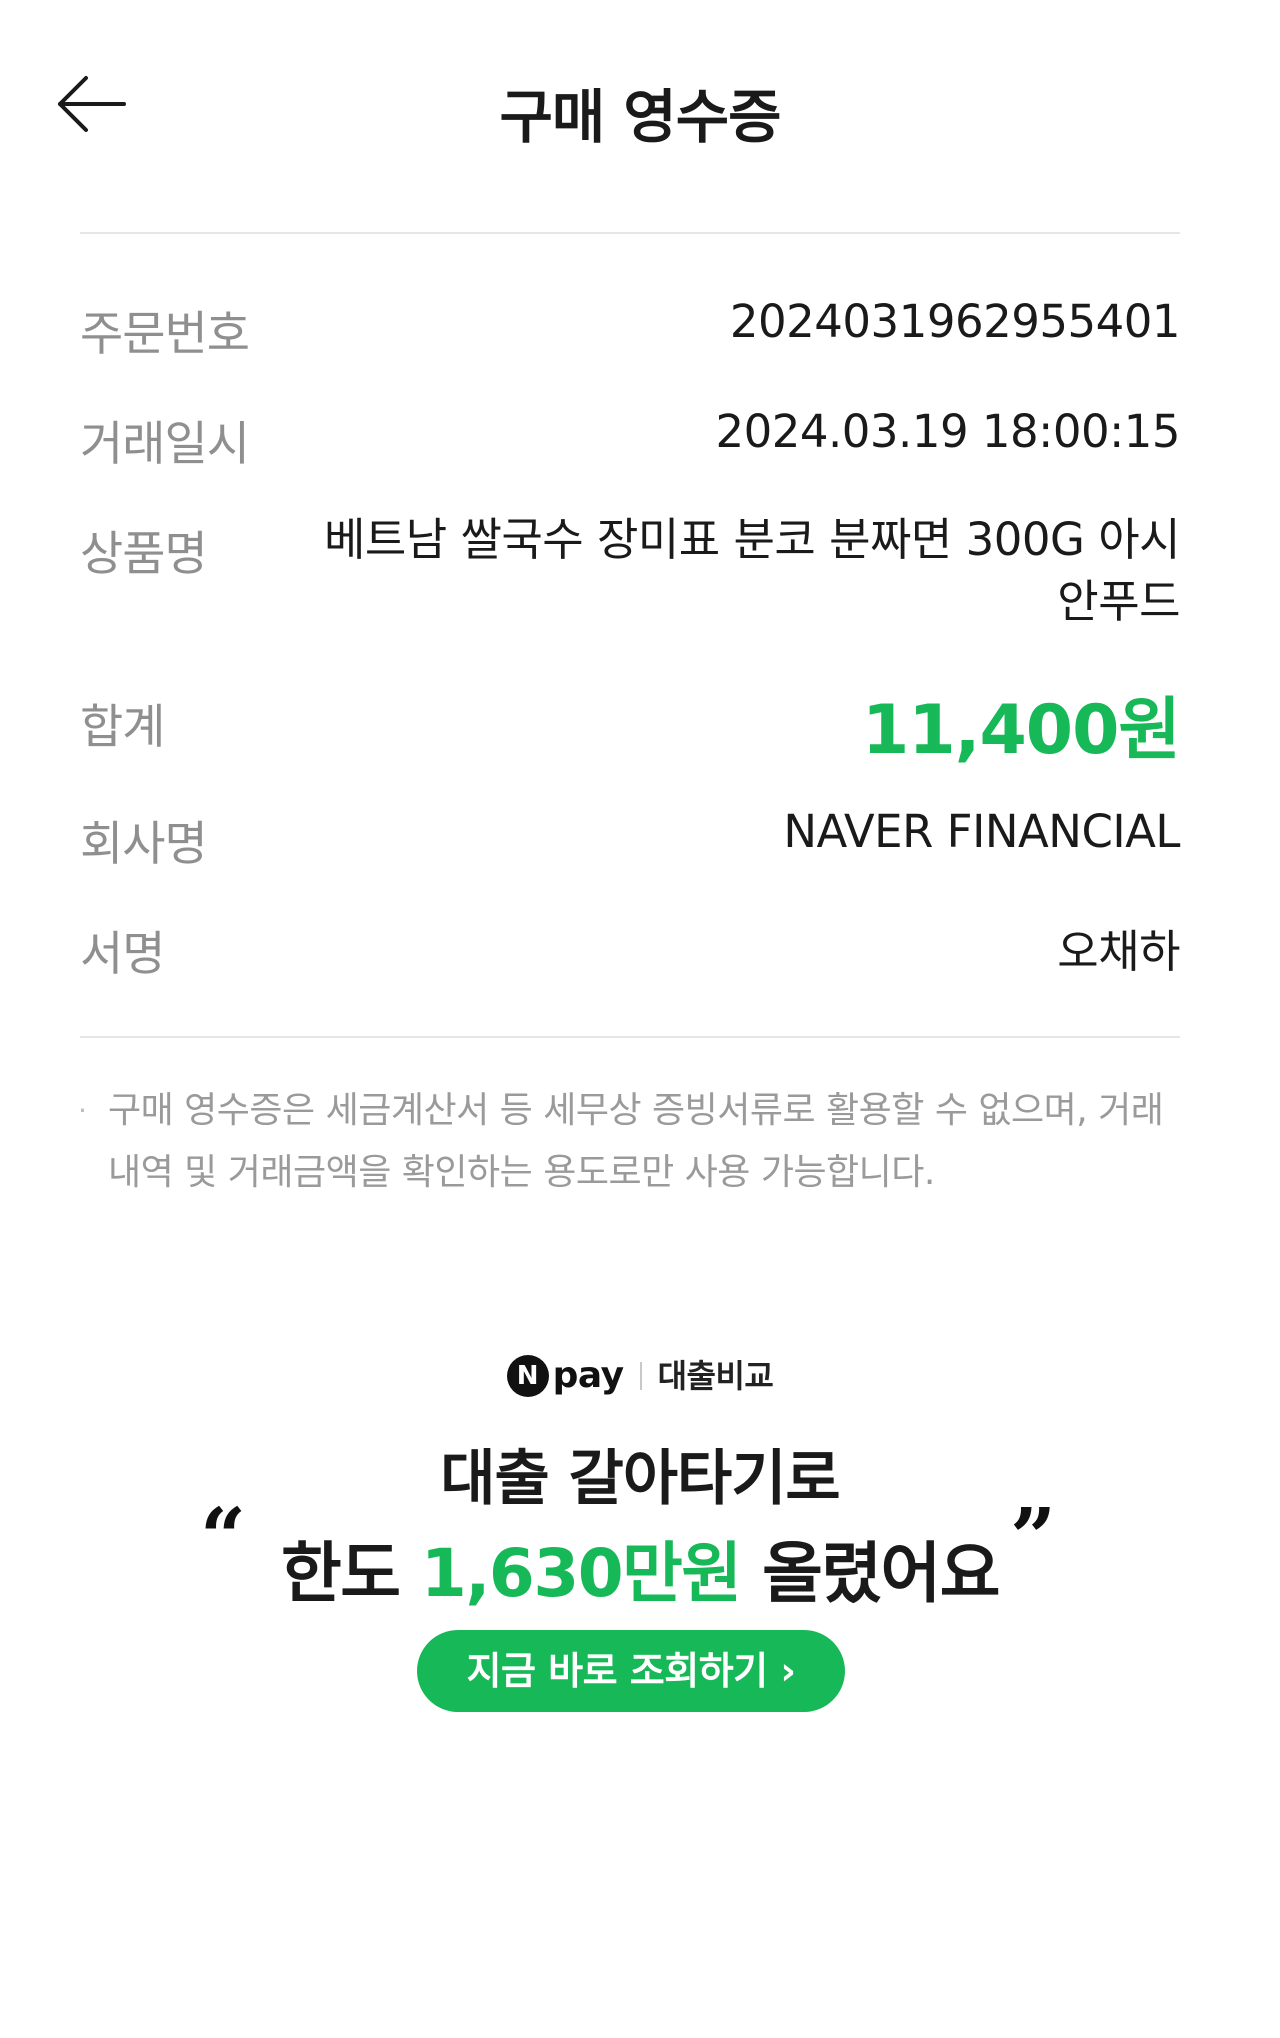  Describe the element at coordinates (1118, 951) in the screenshot. I see `signature-value: 오채하` at that location.